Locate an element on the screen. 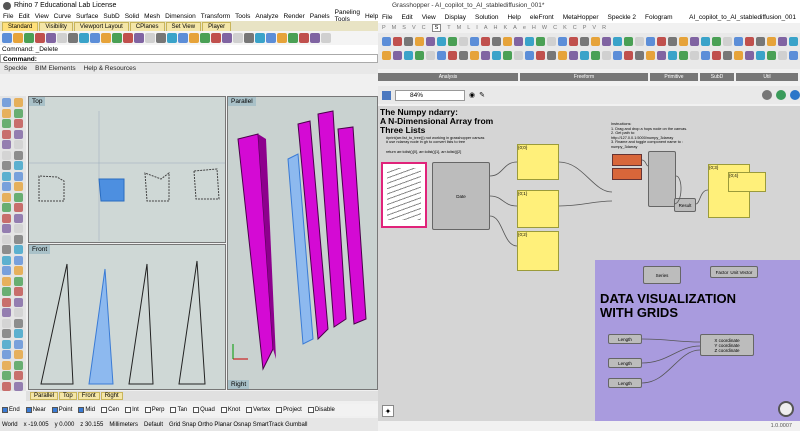 Image resolution: width=800 pixels, height=431 pixels. rhino-tab: Set View is located at coordinates (183, 26).